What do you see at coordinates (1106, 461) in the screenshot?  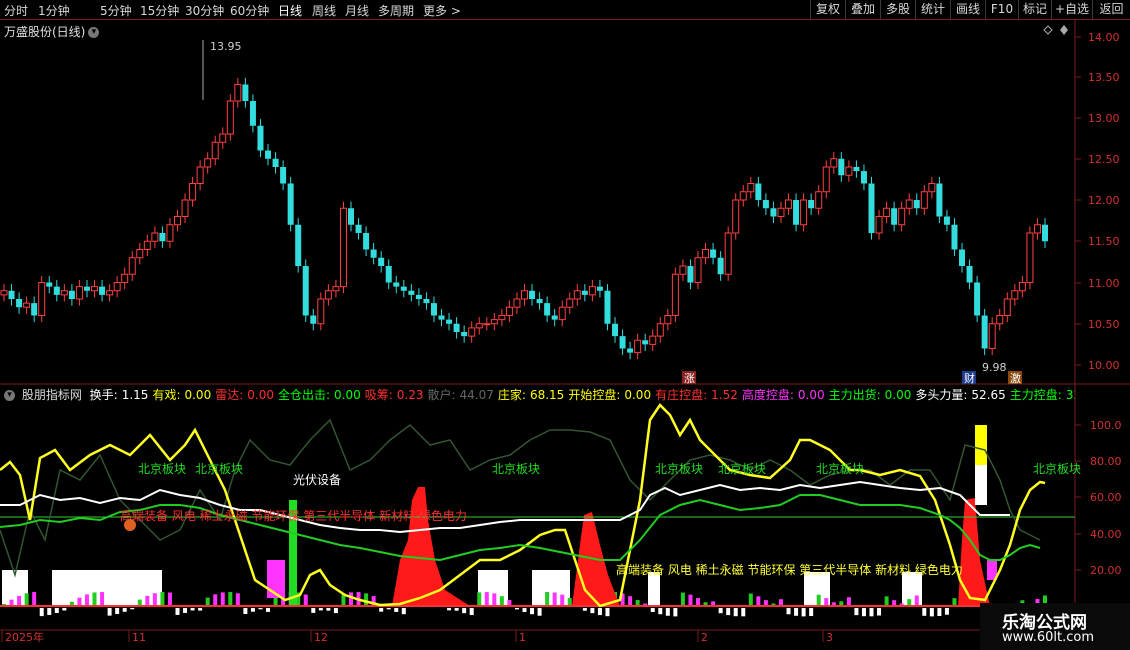 I see `indicator-tick: 80.00` at bounding box center [1106, 461].